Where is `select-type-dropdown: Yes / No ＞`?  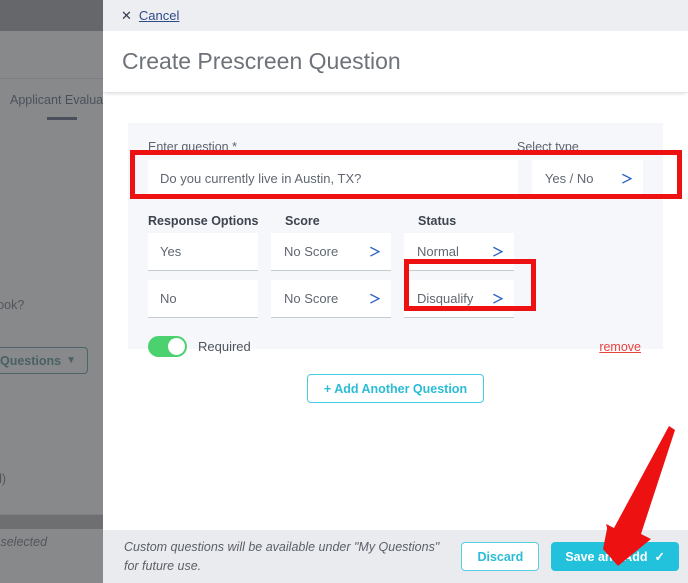 select-type-dropdown: Yes / No ＞ is located at coordinates (587, 179).